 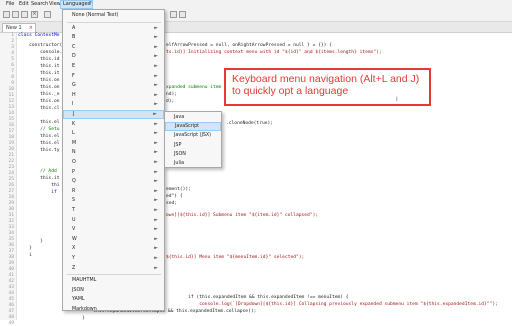 What do you see at coordinates (11, 155) in the screenshot?
I see `line-number: 21` at bounding box center [11, 155].